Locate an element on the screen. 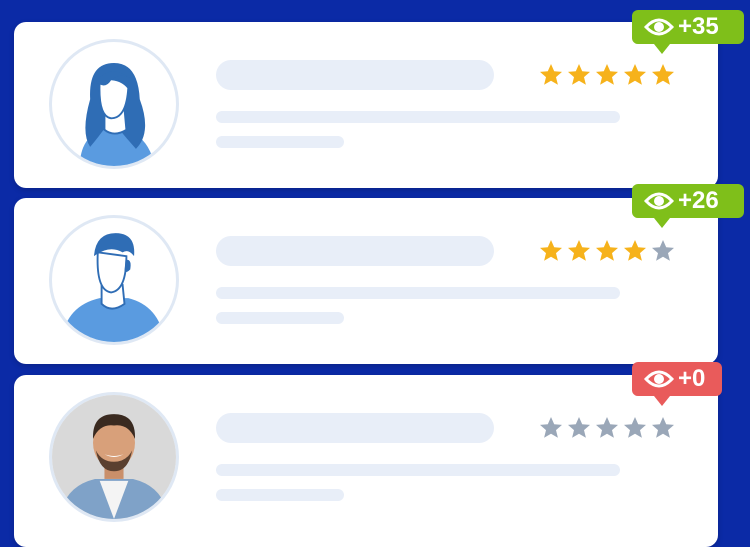 This screenshot has height=547, width=750. views-delta: +26 is located at coordinates (698, 200).